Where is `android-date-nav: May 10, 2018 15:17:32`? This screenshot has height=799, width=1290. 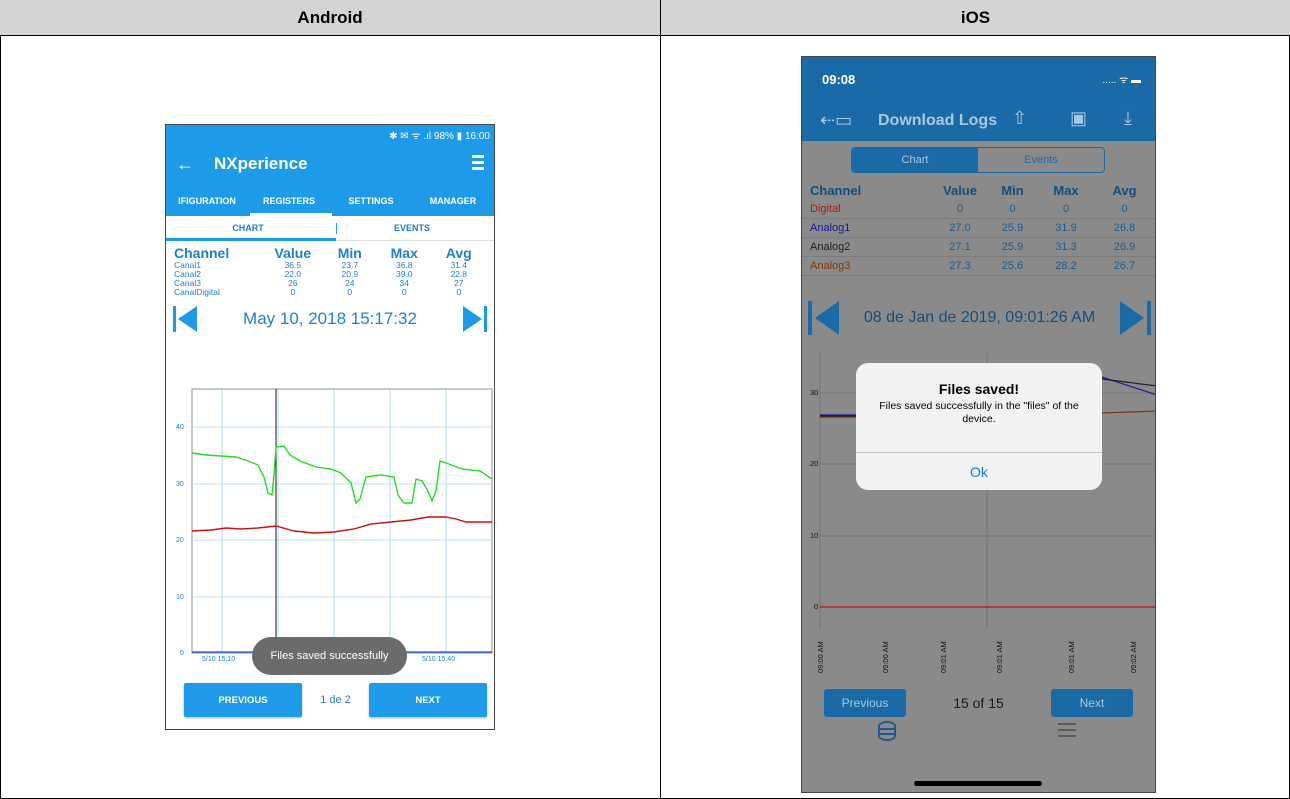
android-date-nav: May 10, 2018 15:17:32 is located at coordinates (330, 319).